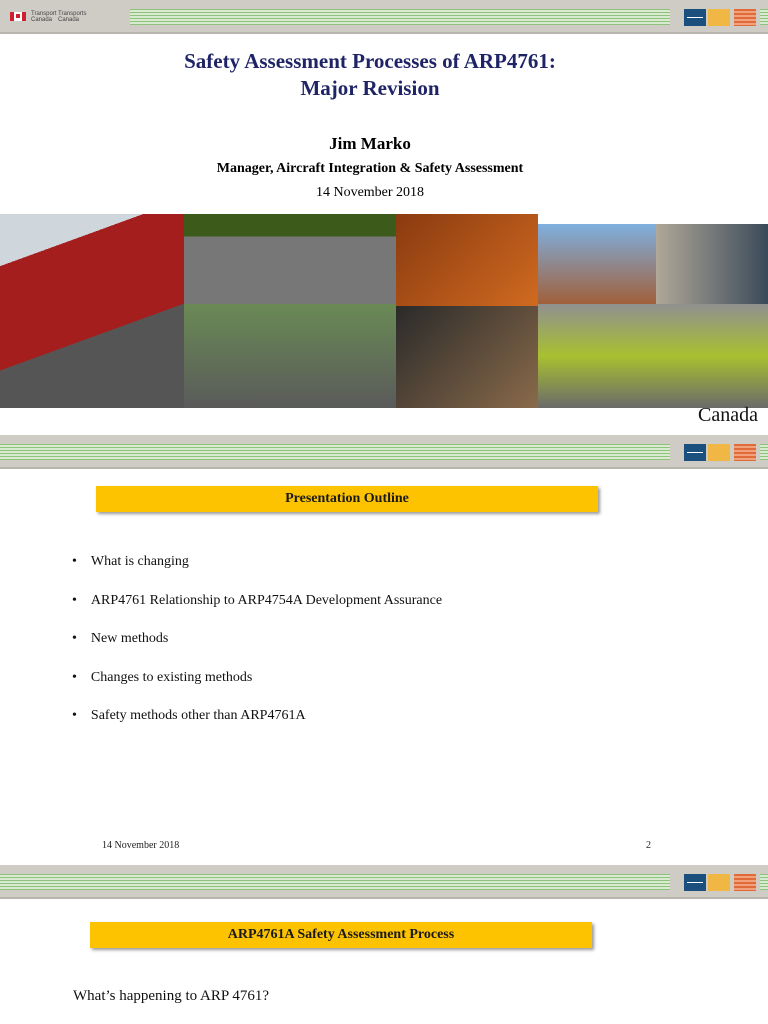 The width and height of the screenshot is (768, 1024). Describe the element at coordinates (370, 143) in the screenshot. I see `presenter-name: Jim Marko` at that location.